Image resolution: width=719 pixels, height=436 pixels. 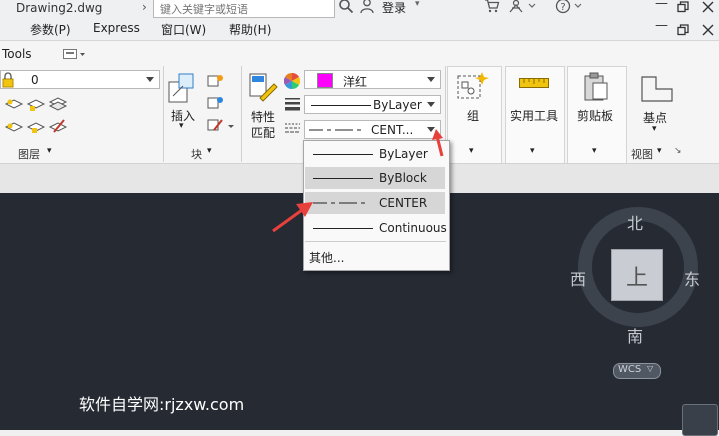 What do you see at coordinates (375, 241) in the screenshot?
I see `dropdown-divider` at bounding box center [375, 241].